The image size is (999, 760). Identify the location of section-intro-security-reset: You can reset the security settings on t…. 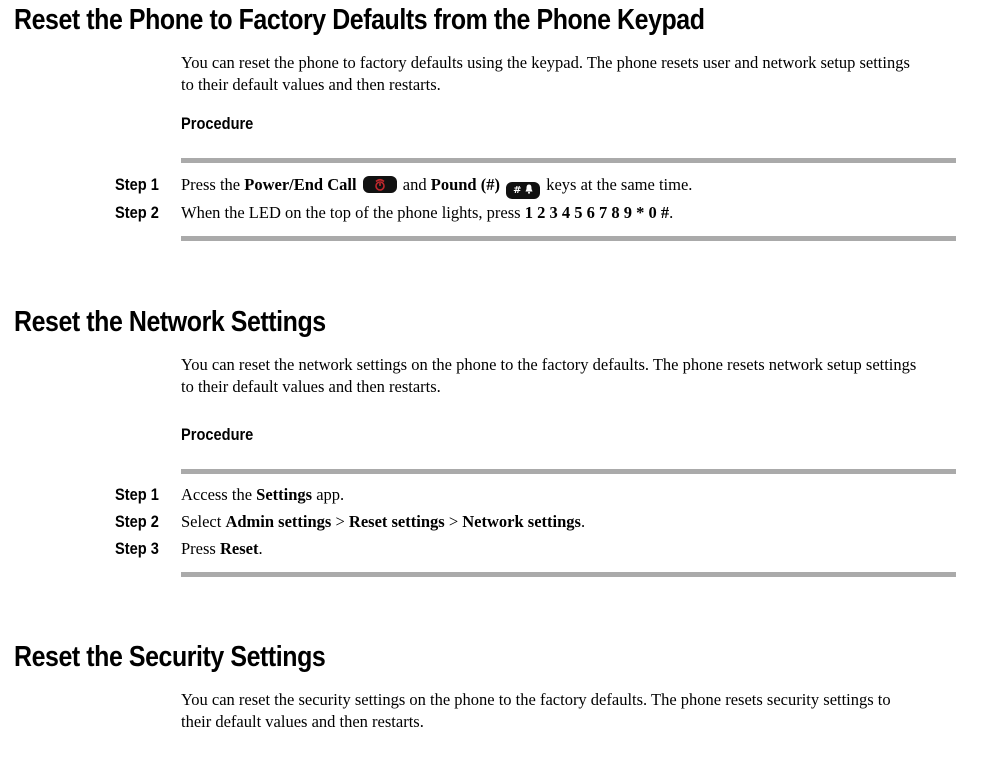
(576, 711).